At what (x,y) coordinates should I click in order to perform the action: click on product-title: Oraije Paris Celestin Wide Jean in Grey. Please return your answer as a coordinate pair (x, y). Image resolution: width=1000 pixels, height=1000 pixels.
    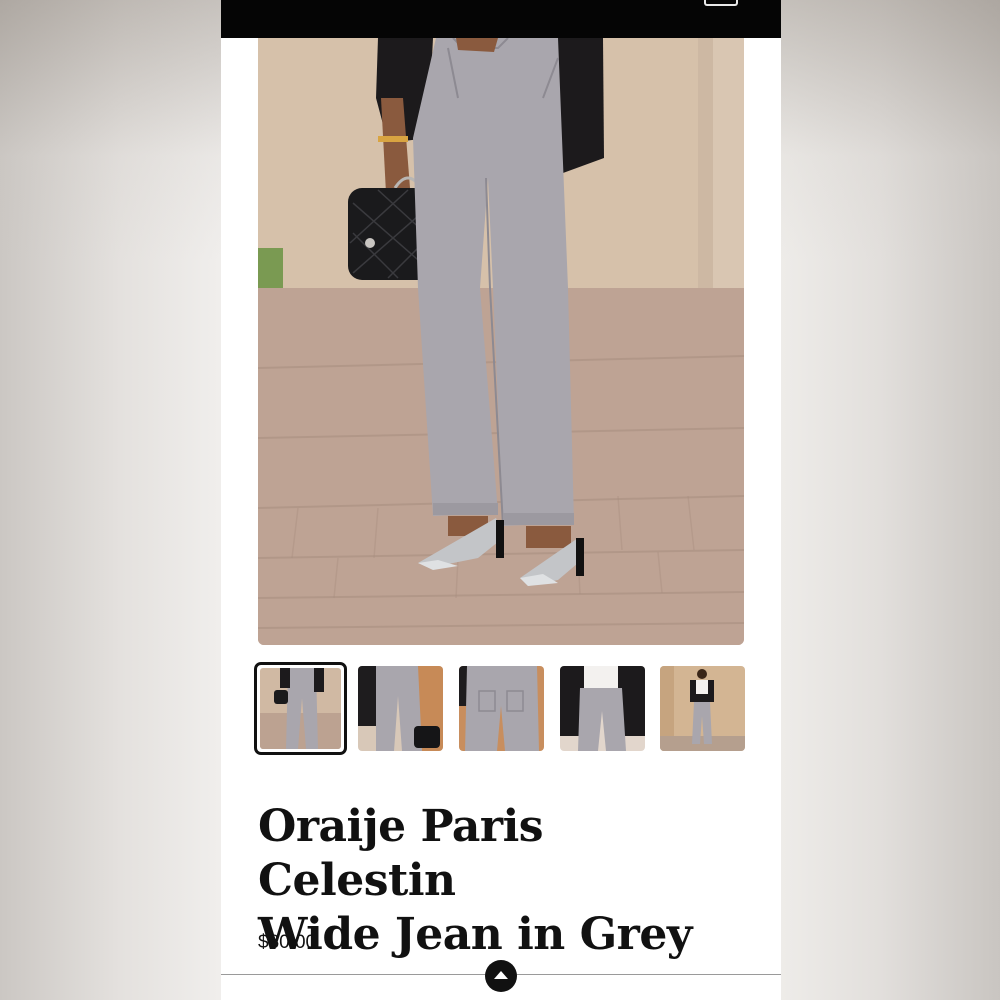
    Looking at the image, I should click on (503, 881).